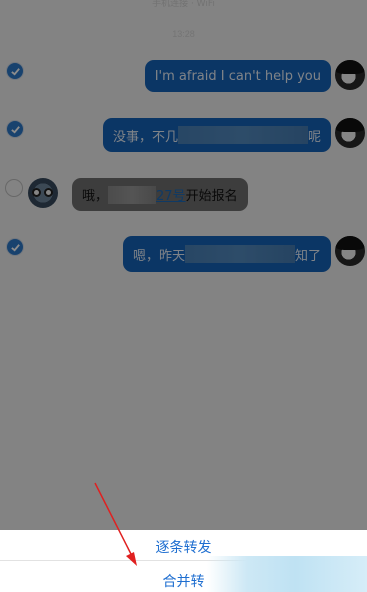 The width and height of the screenshot is (367, 592). Describe the element at coordinates (183, 547) in the screenshot. I see `forward-one-by-one-option: 逐条转发` at that location.